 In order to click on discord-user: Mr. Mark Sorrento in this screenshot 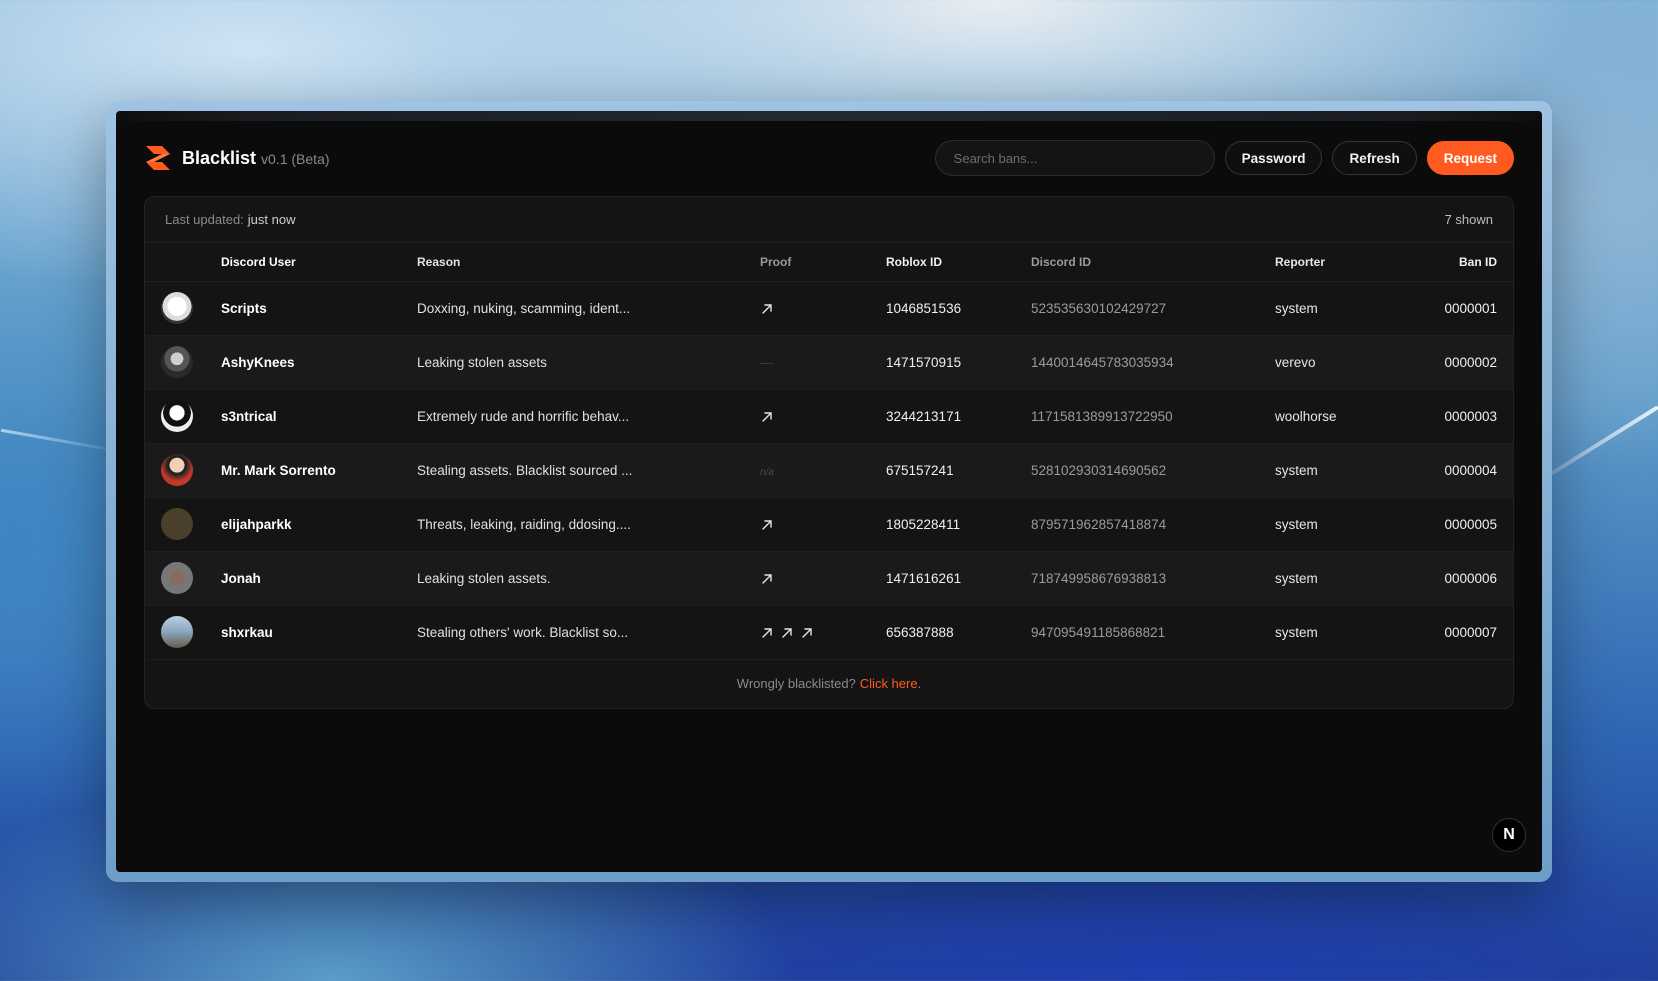, I will do `click(319, 470)`.